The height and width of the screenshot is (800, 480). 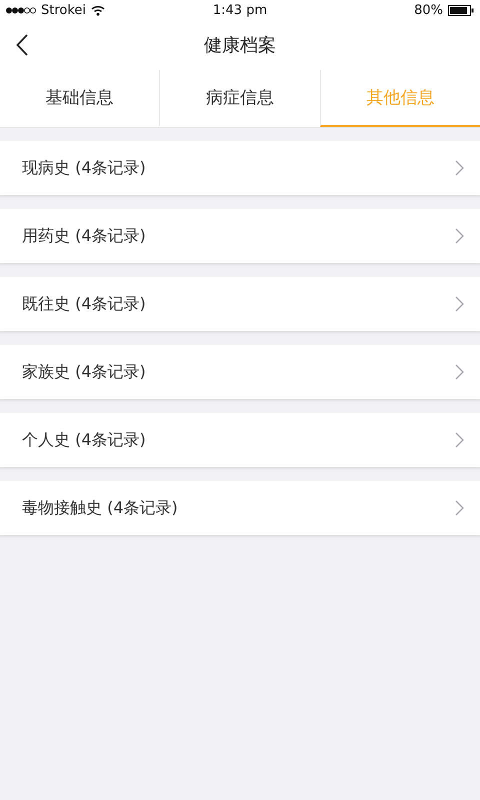 I want to click on status-time: 1:43 pm, so click(x=240, y=10).